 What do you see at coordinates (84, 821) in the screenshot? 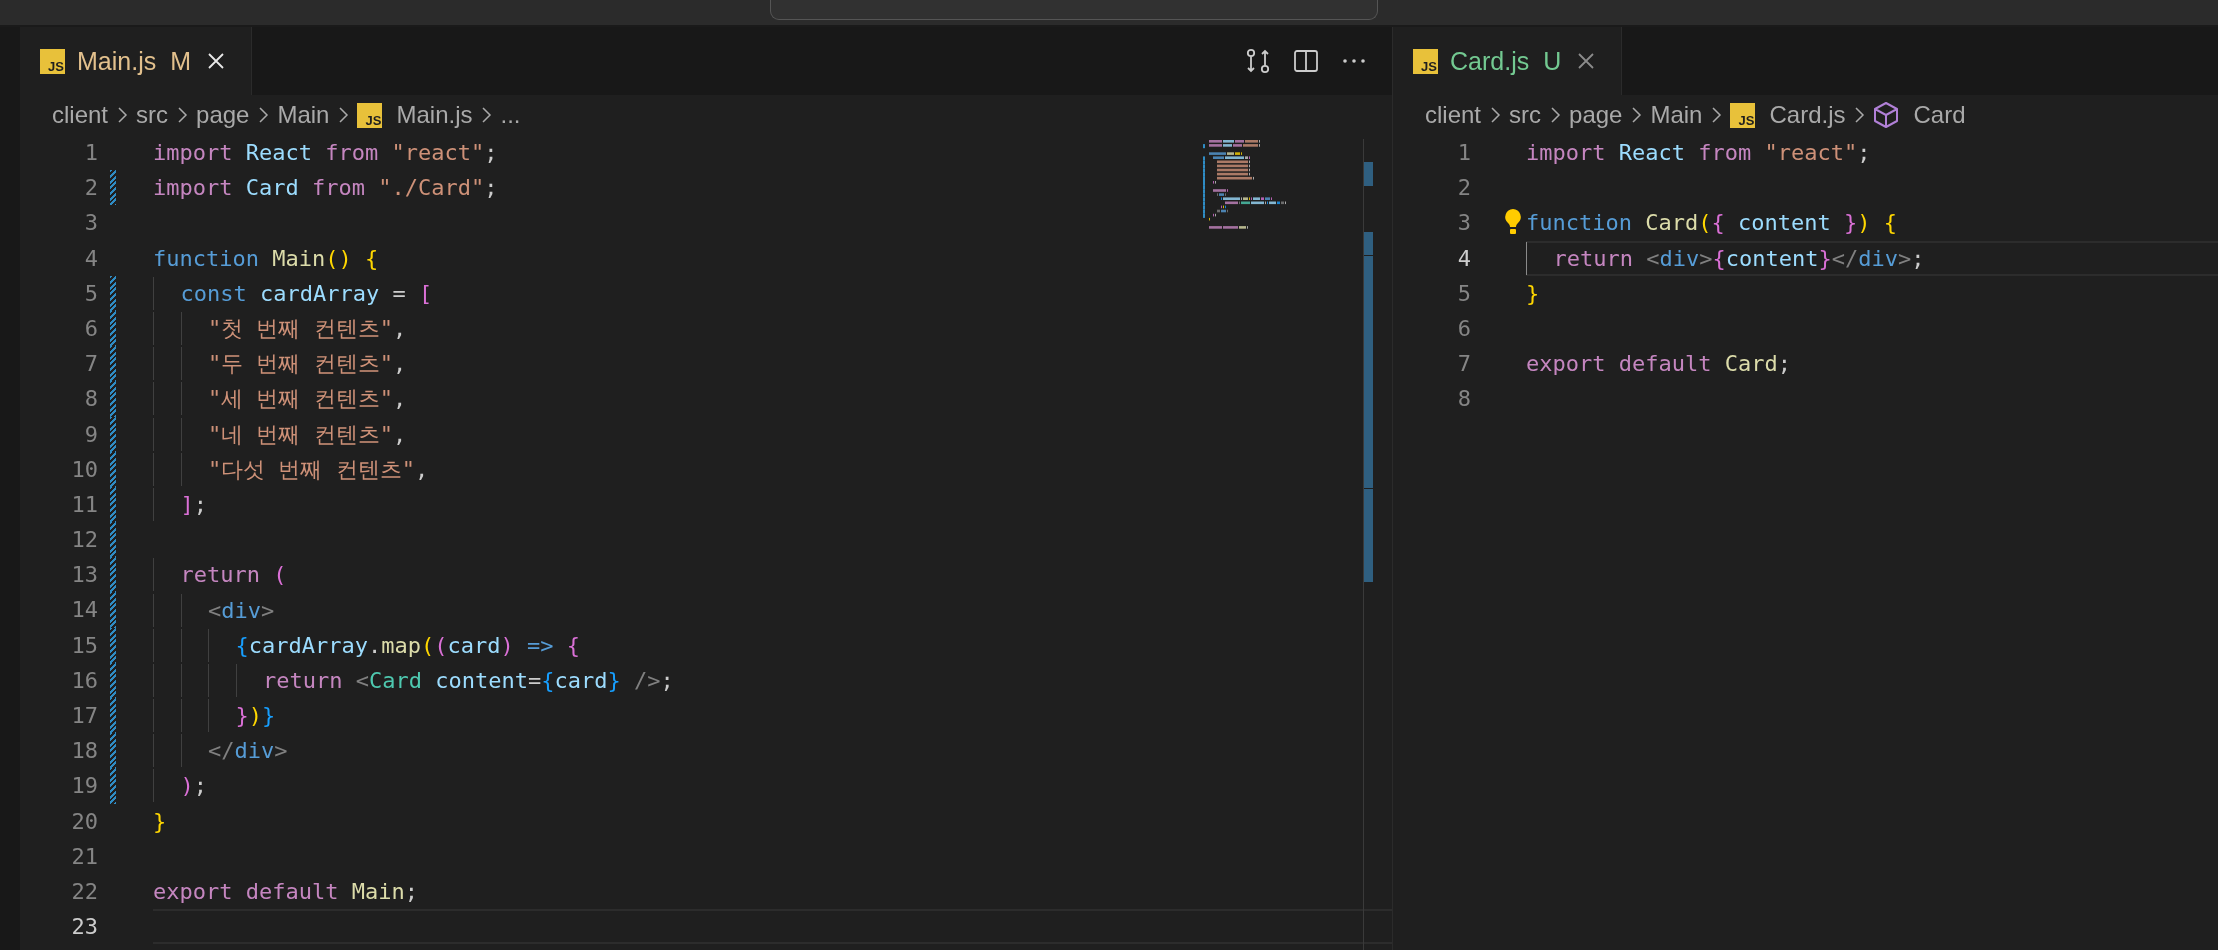
I see `line-number: 20` at bounding box center [84, 821].